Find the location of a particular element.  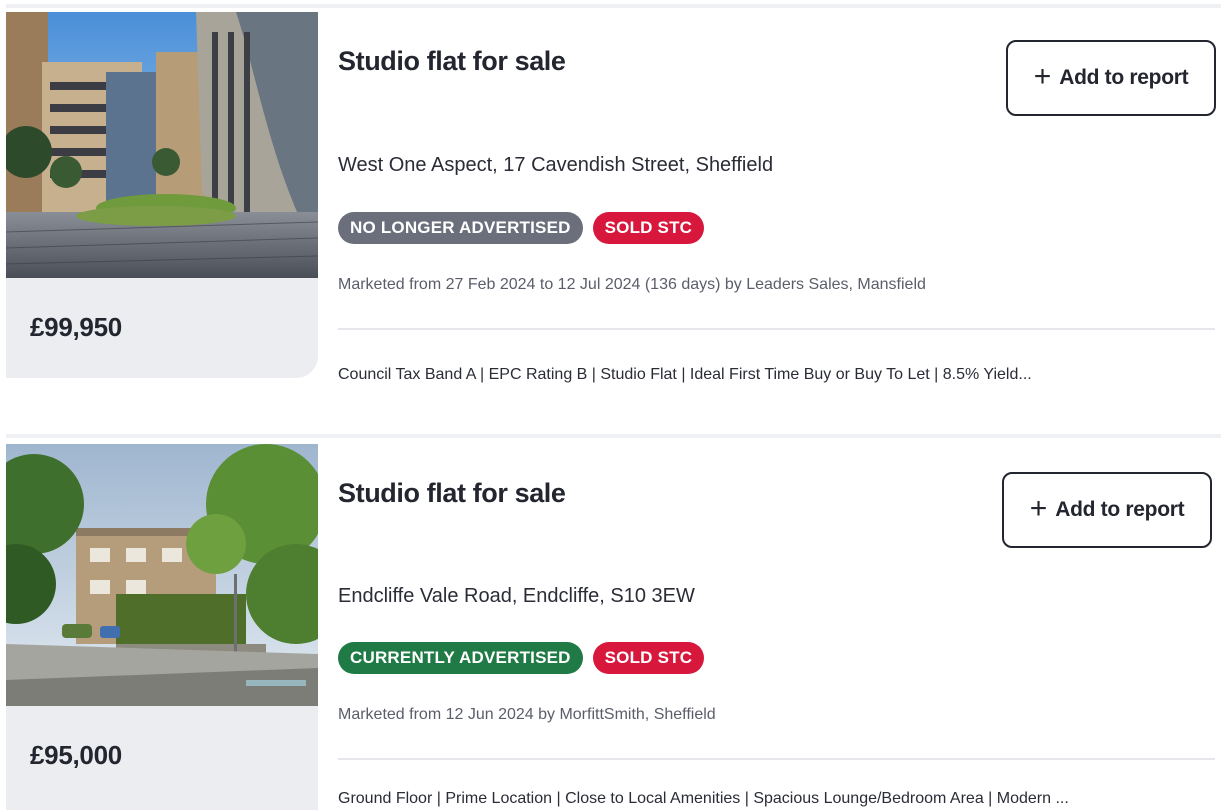

listing-media-column: £95,000 is located at coordinates (162, 627).